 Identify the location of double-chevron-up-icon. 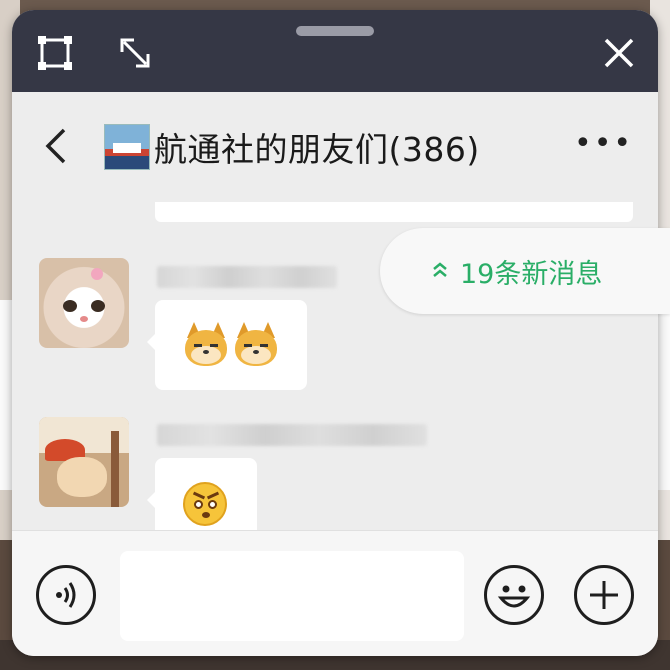
(440, 271).